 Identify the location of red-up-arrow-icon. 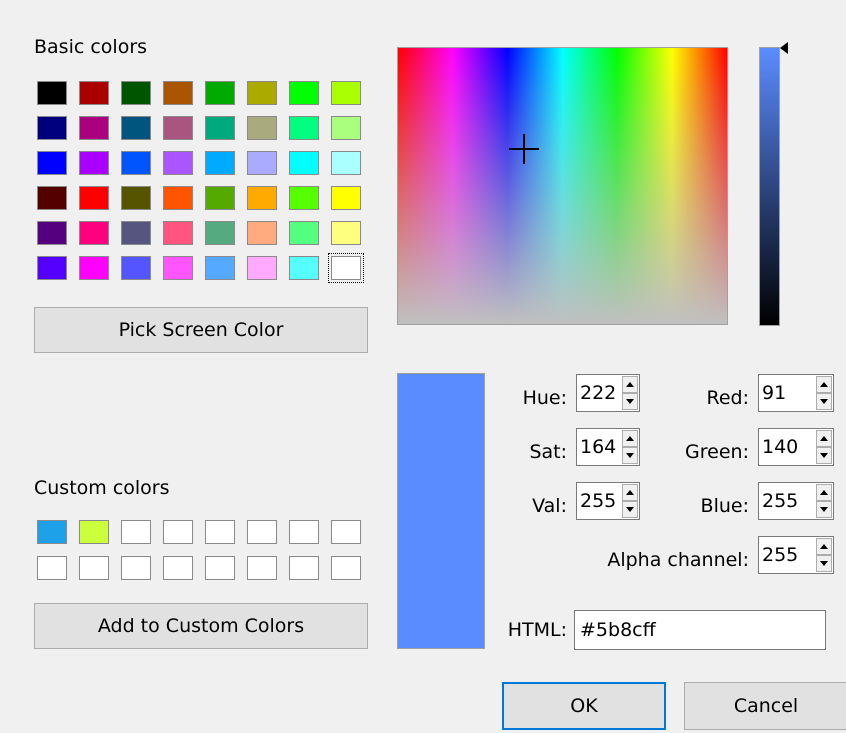
(824, 384).